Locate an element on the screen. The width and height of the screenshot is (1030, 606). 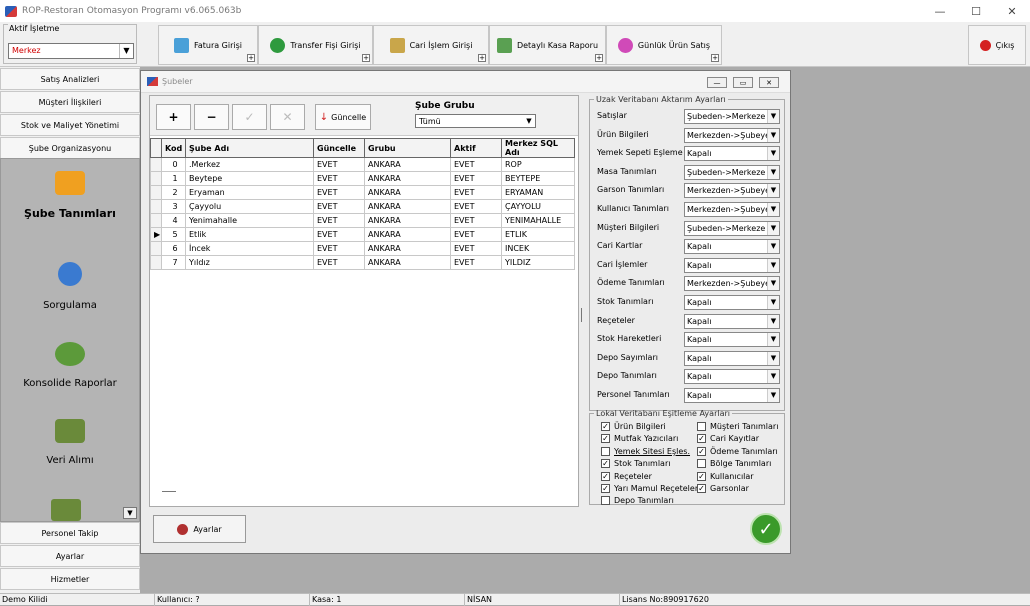
add-button: + is located at coordinates (173, 117).